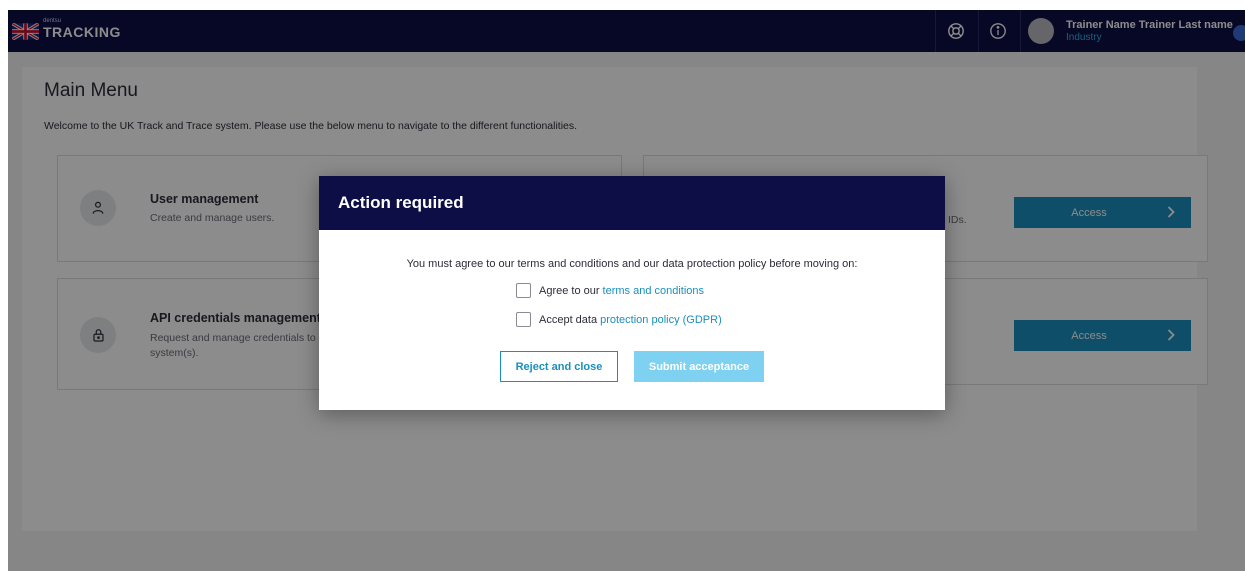 The height and width of the screenshot is (571, 1245). I want to click on terms-checkbox-row: Agree to our terms and conditions, so click(610, 290).